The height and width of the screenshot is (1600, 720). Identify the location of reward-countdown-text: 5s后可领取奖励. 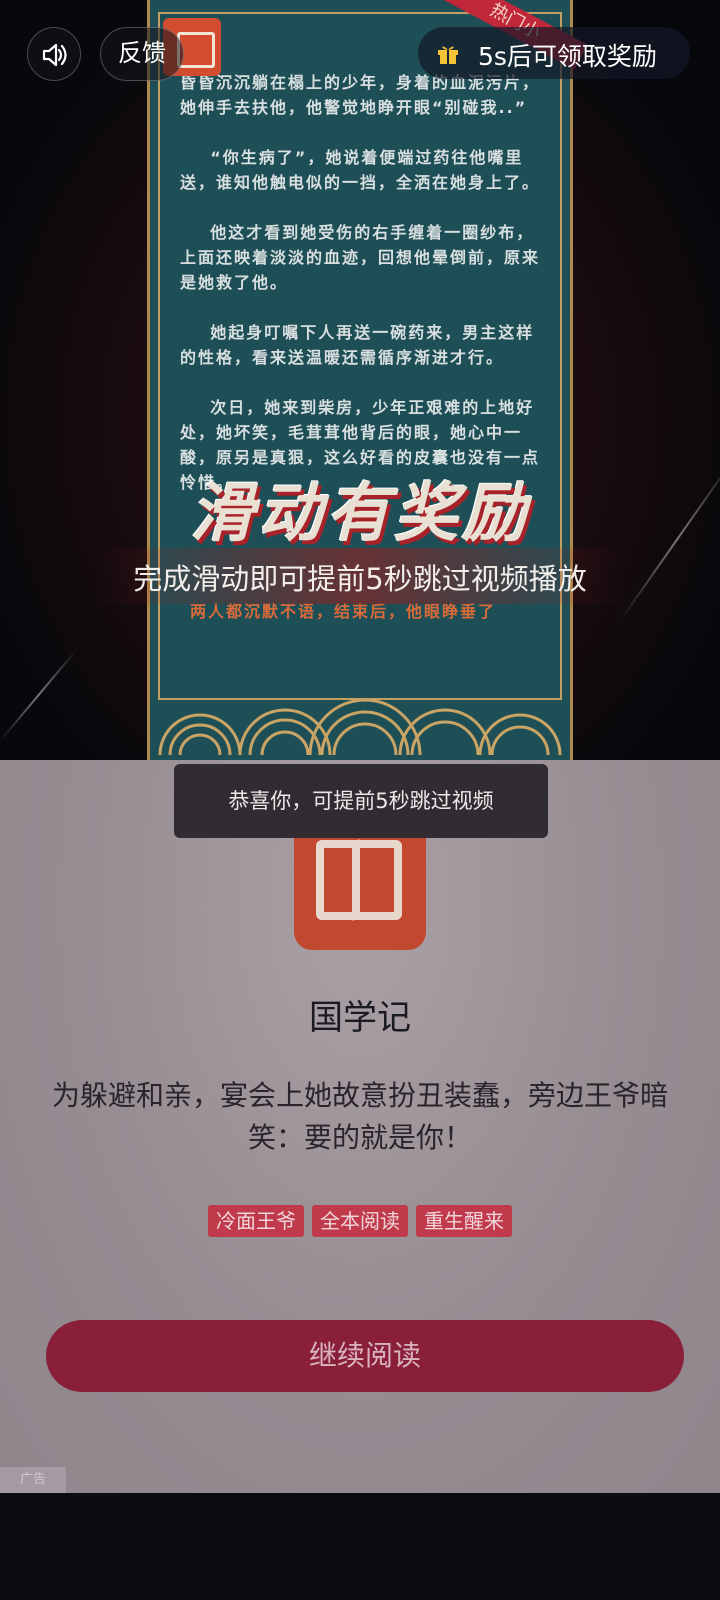
(567, 56).